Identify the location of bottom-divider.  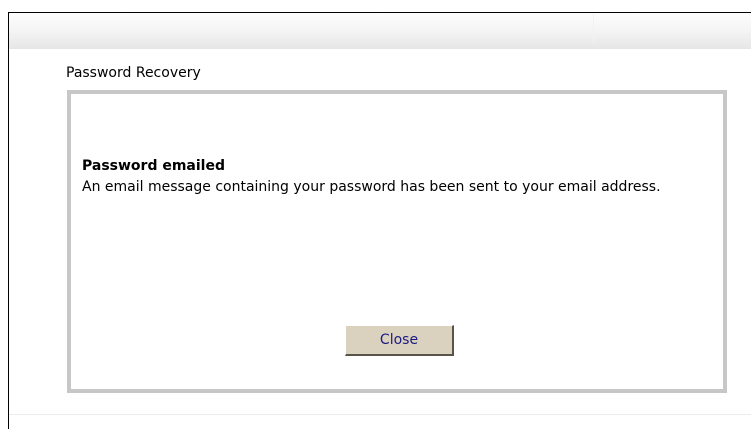
(380, 414).